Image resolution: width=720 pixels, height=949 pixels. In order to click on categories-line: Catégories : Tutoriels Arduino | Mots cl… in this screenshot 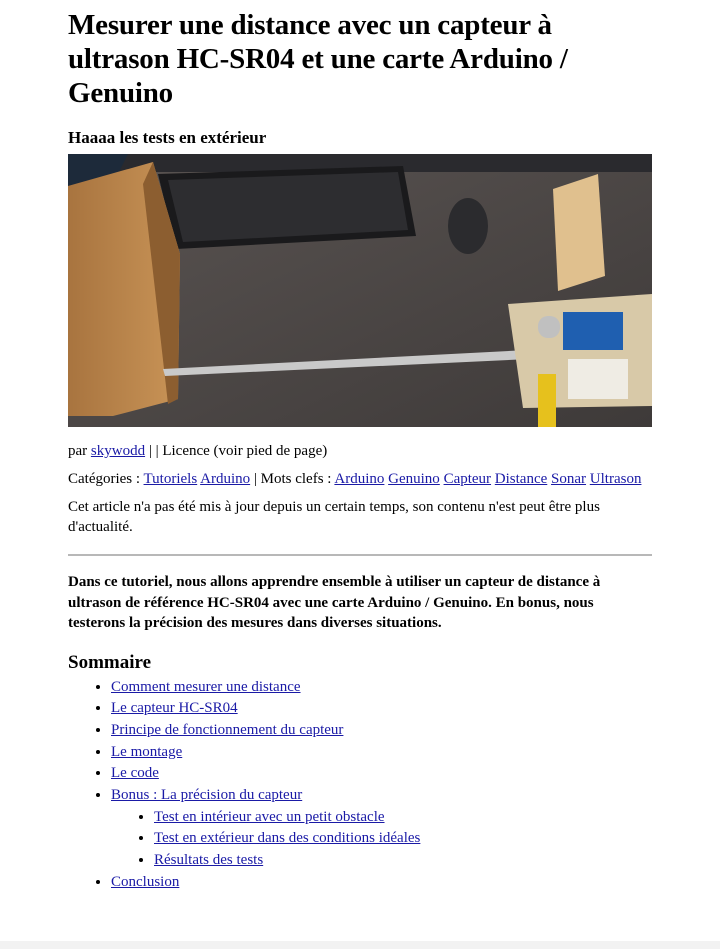, I will do `click(360, 479)`.